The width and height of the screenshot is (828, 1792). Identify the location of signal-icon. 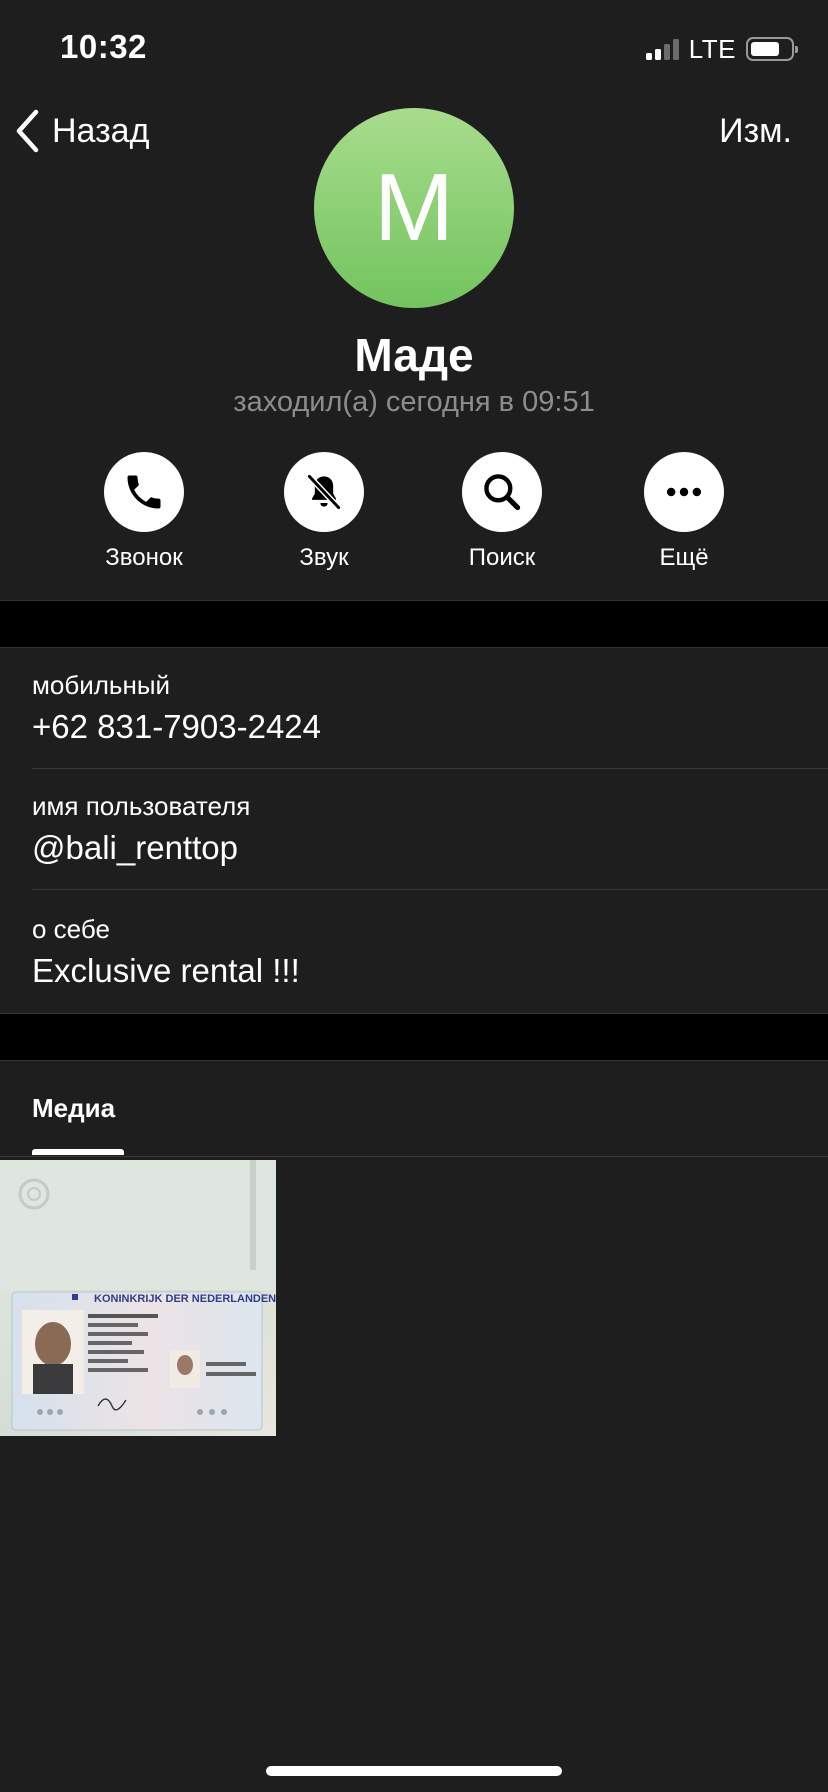
(662, 49).